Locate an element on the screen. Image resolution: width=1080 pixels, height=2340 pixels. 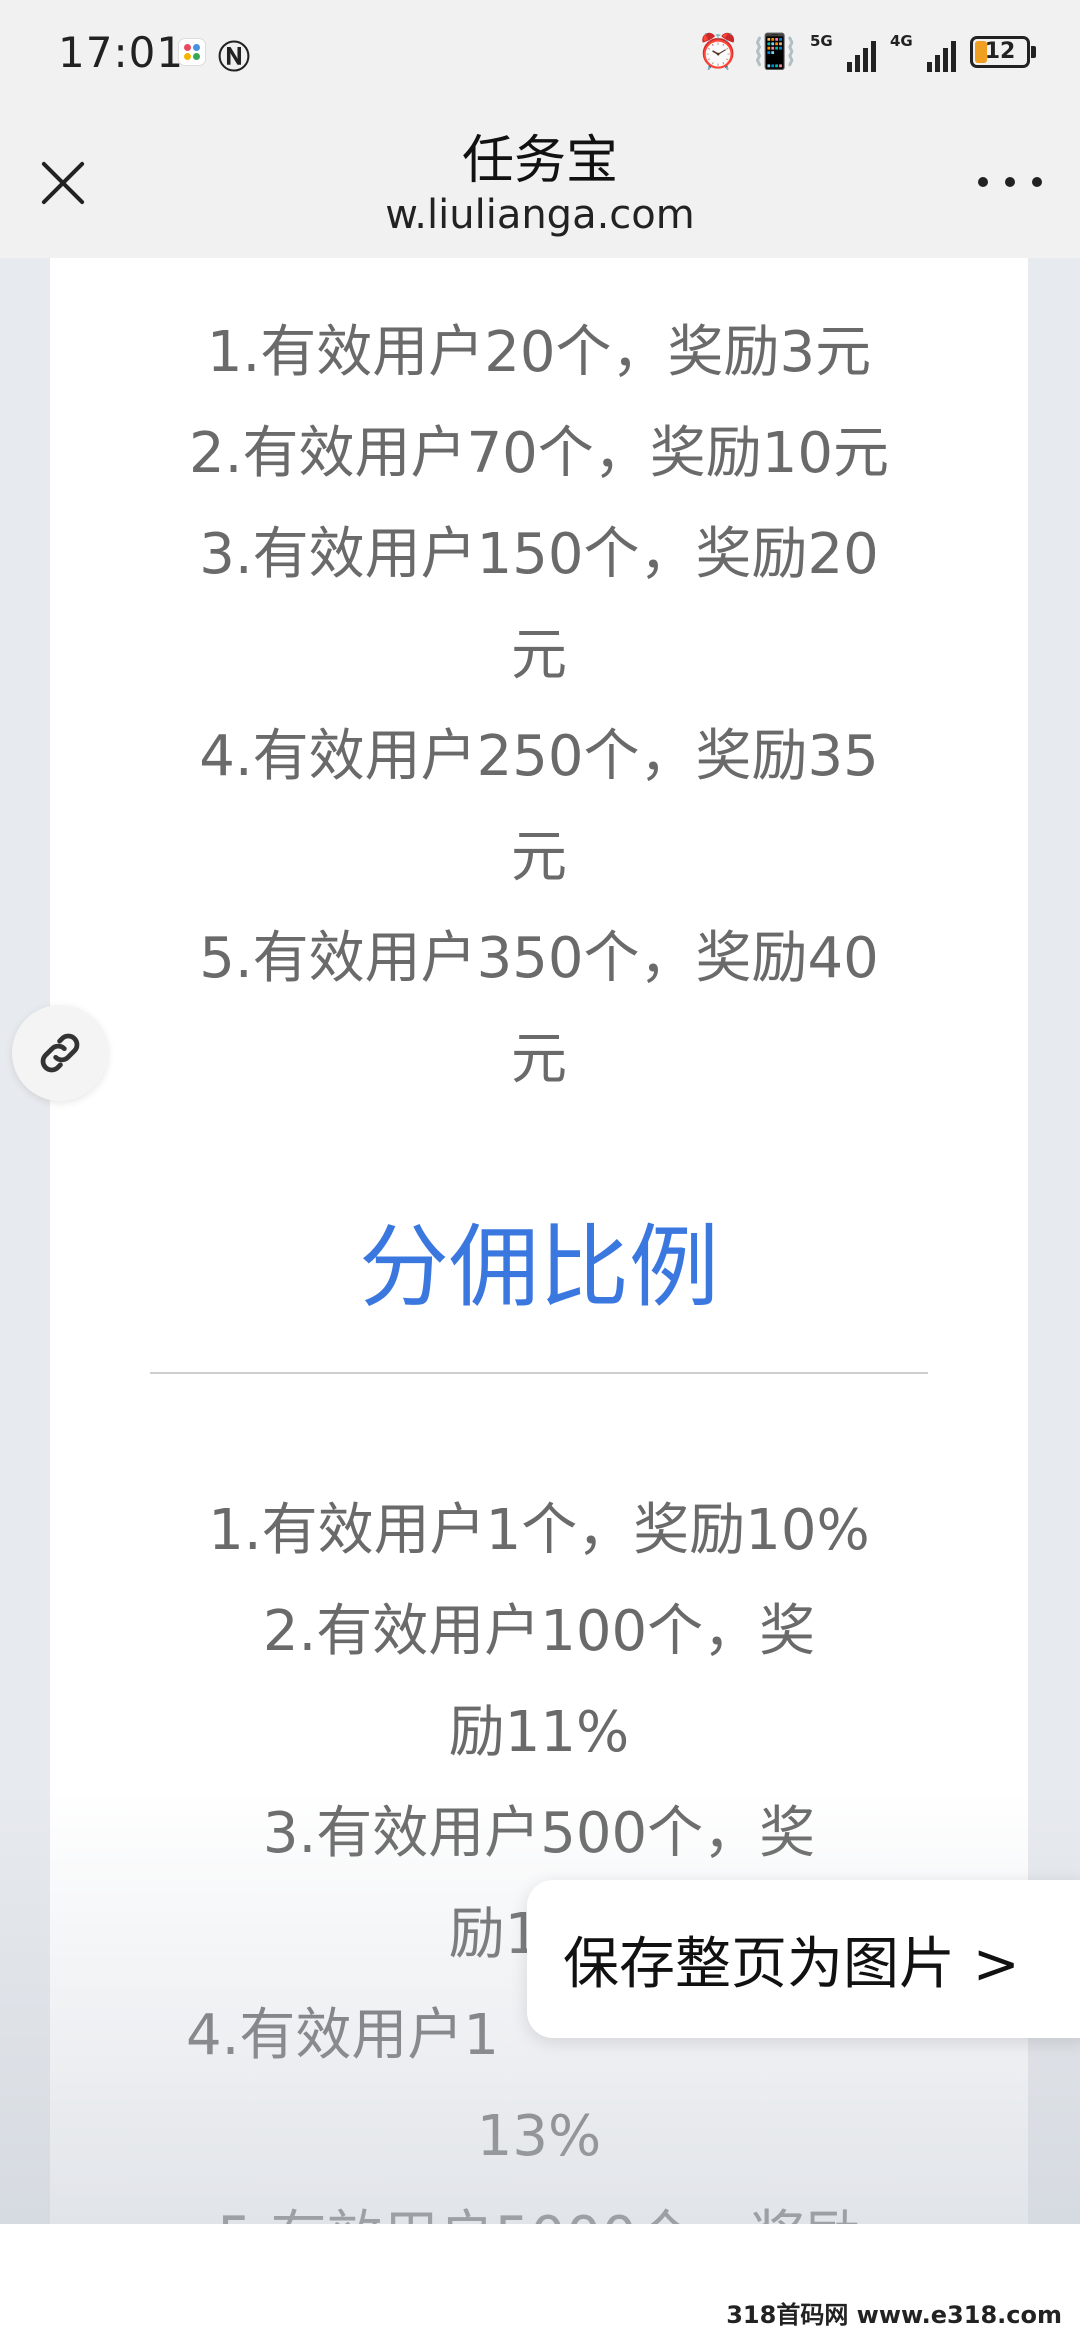
page-title: 任务宝 is located at coordinates (539, 161).